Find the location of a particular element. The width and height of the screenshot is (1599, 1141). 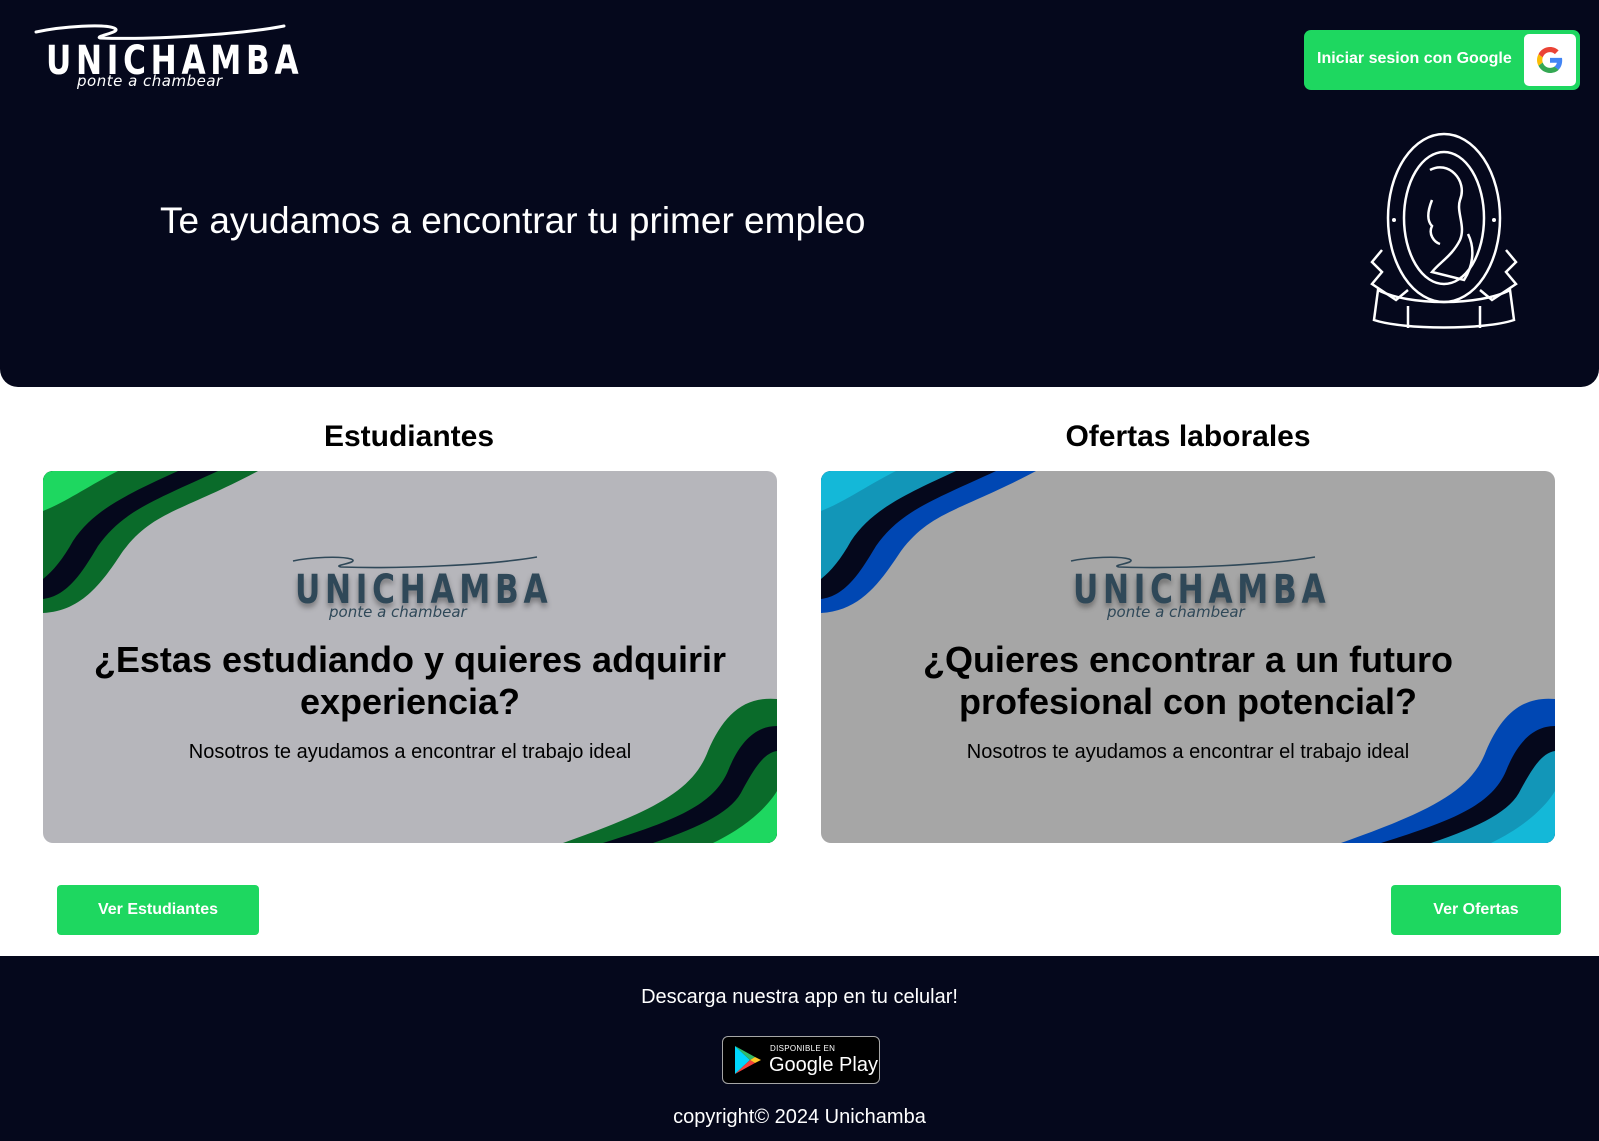

google-play-badge: DISPONIBLE EN Google Play is located at coordinates (801, 1060).